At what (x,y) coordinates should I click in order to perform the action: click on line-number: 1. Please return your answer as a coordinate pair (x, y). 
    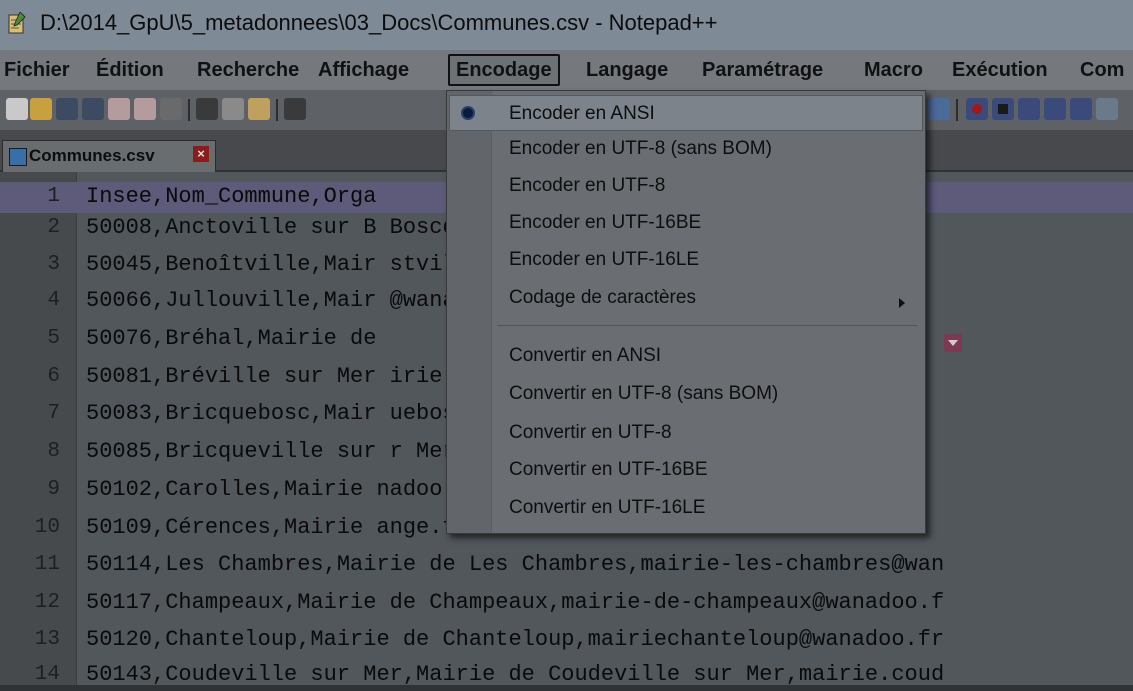
    Looking at the image, I should click on (53, 196).